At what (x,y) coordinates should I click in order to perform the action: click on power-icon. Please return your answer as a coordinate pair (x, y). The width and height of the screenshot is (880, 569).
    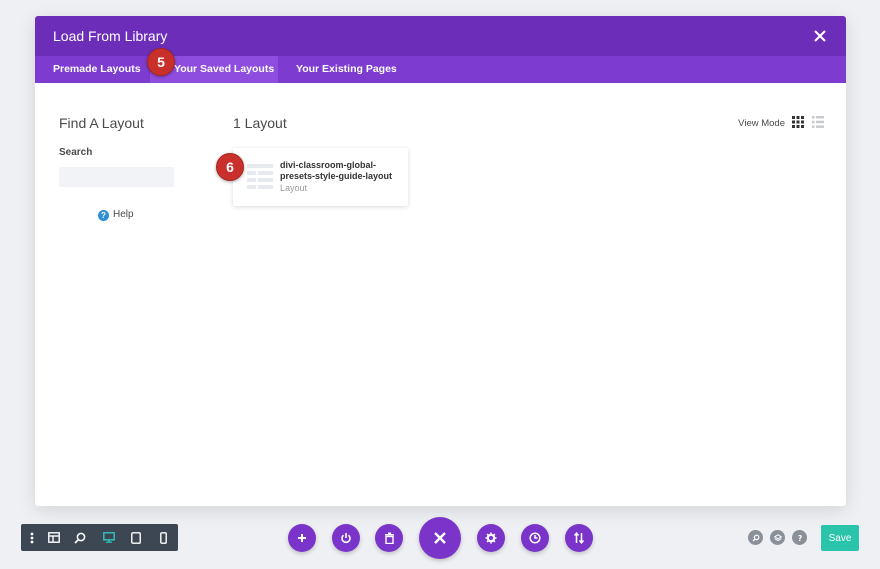
    Looking at the image, I should click on (346, 538).